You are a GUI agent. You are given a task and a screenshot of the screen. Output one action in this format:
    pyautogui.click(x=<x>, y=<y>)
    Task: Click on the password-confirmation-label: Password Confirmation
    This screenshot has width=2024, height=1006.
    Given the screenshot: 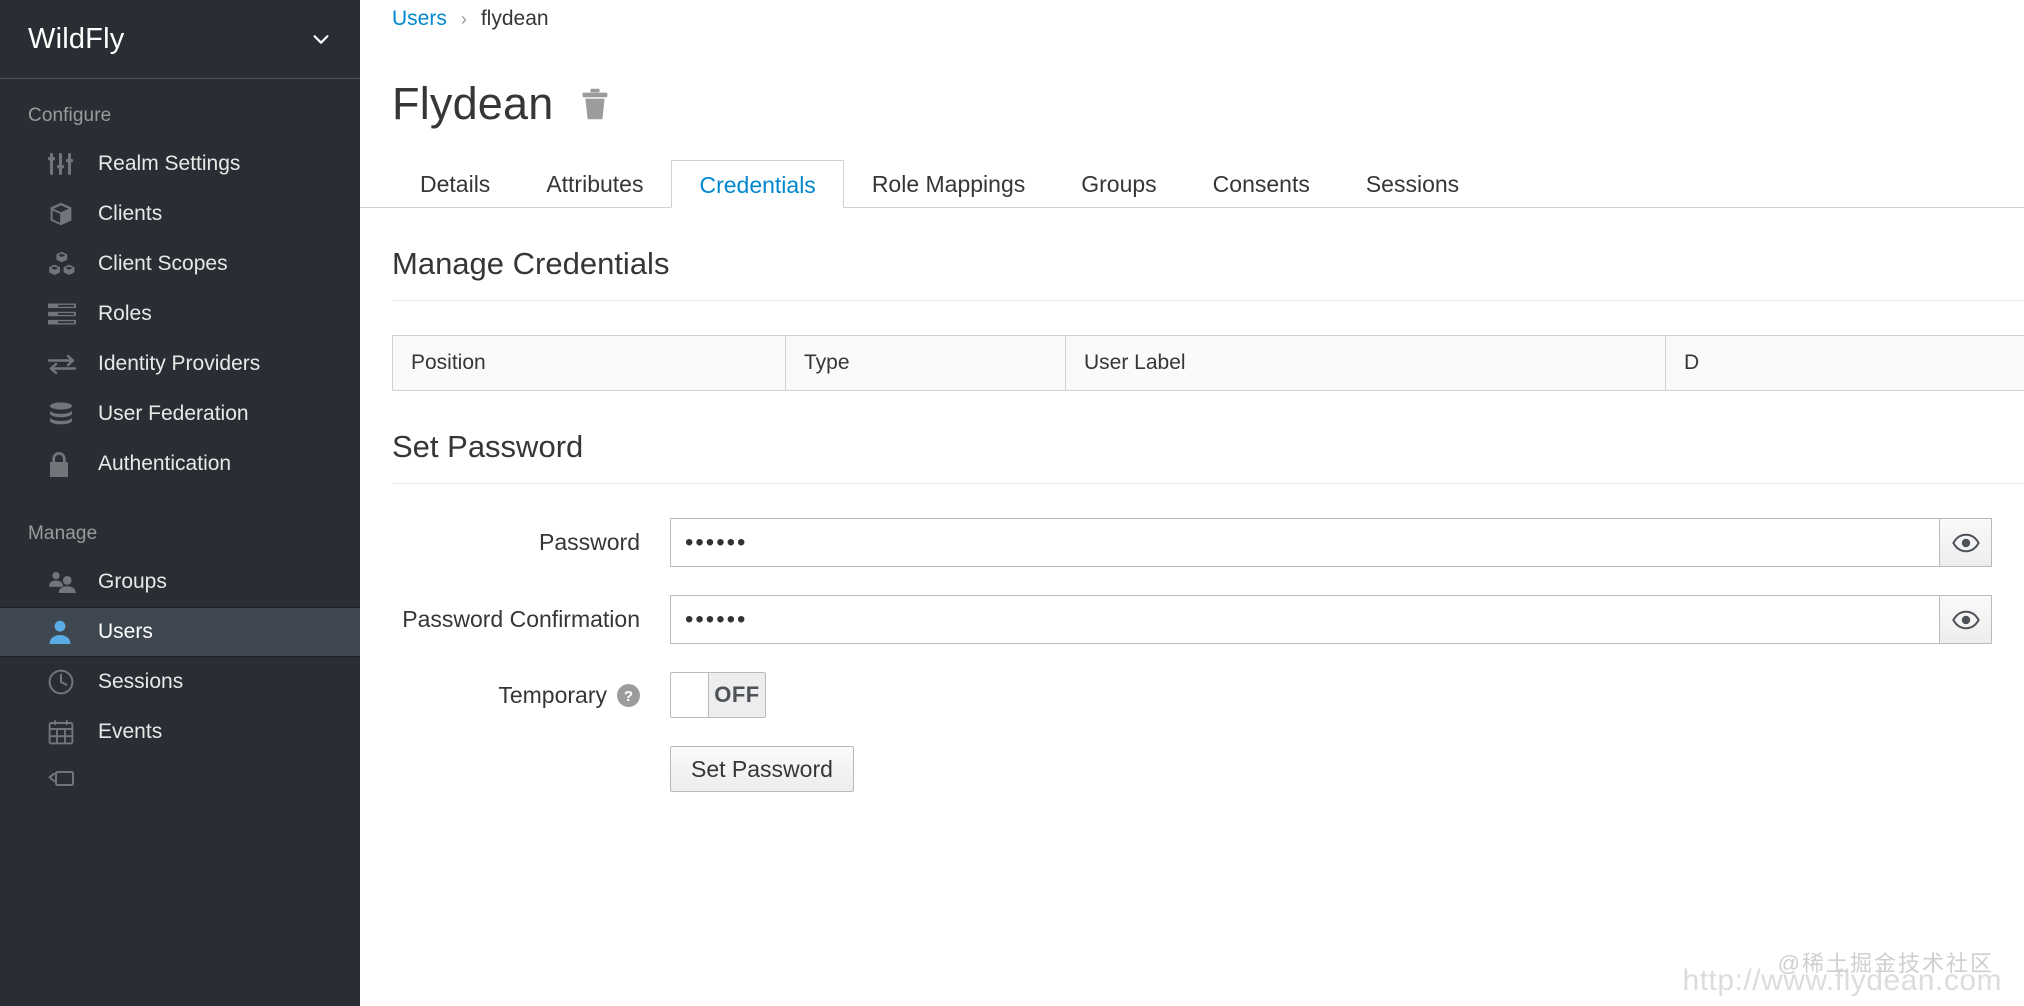 What is the action you would take?
    pyautogui.click(x=521, y=619)
    